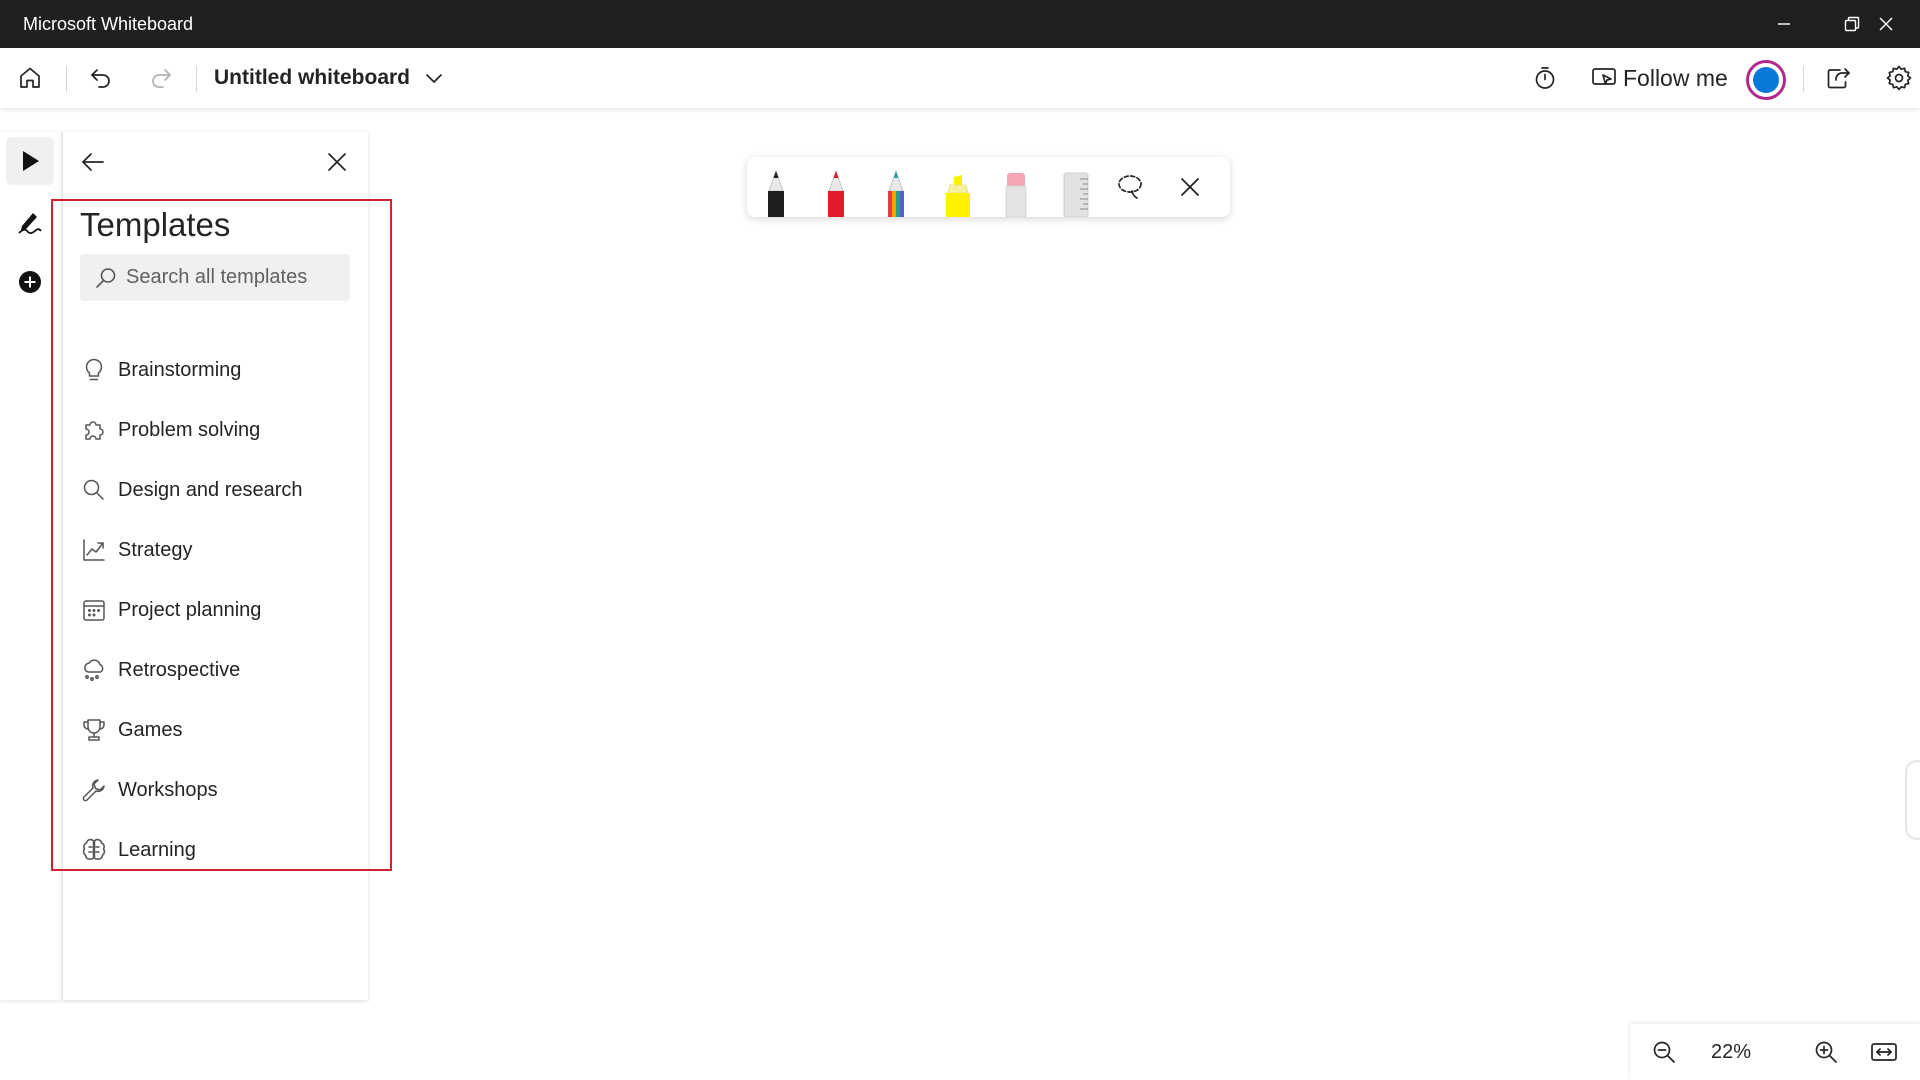 The height and width of the screenshot is (1080, 1920). I want to click on close-inking-toolbar-button, so click(1190, 187).